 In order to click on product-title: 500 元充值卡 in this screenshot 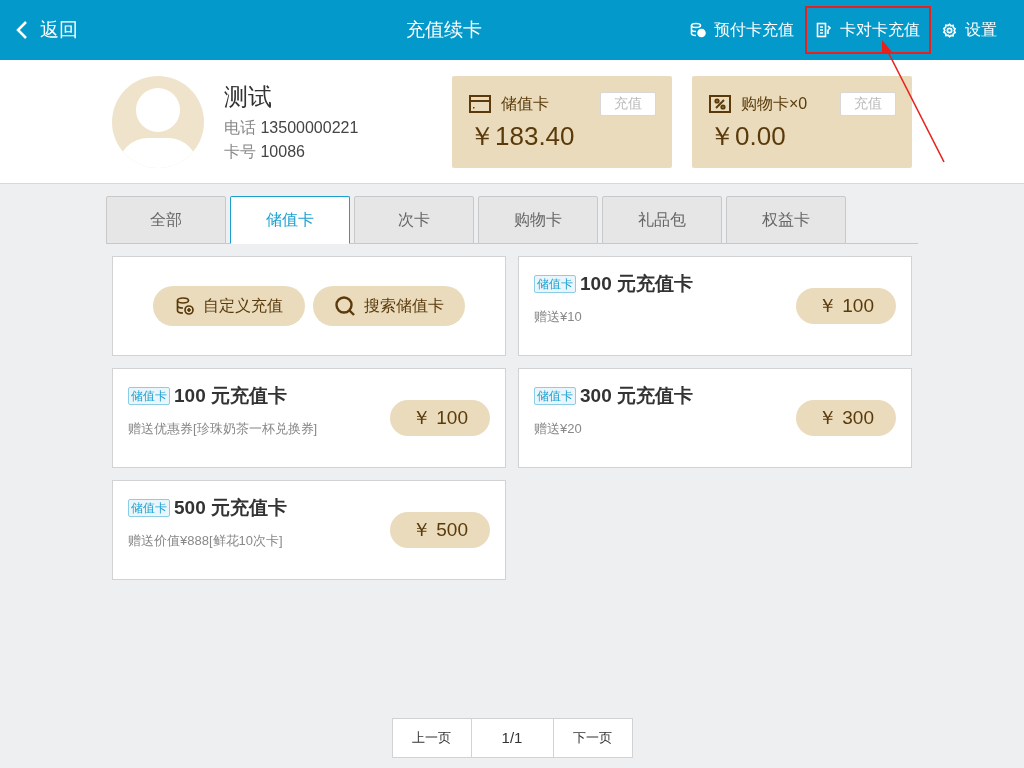, I will do `click(230, 508)`.